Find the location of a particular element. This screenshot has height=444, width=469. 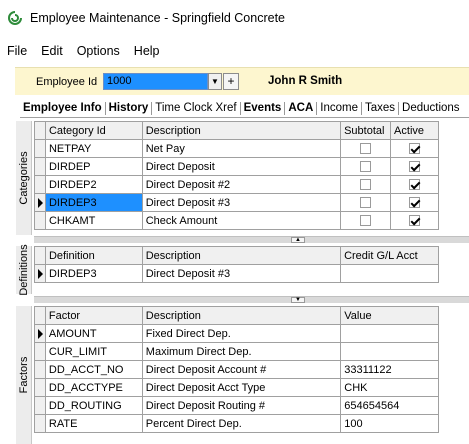

employee-id-combo: 1000 is located at coordinates (155, 81).